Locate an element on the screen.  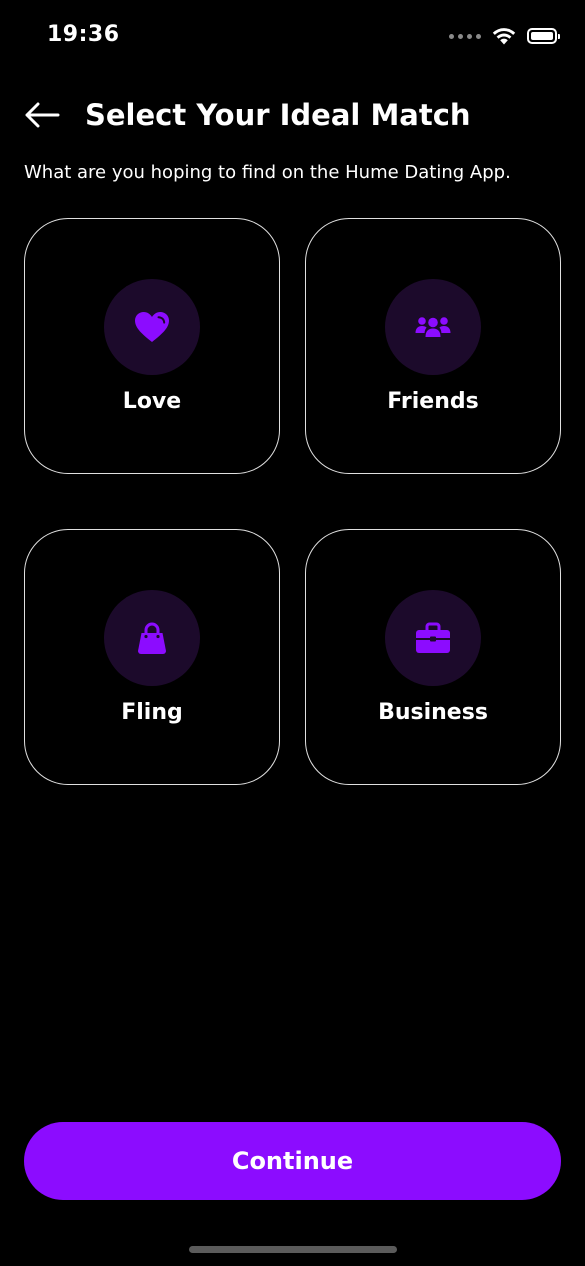
continue-button: Continue is located at coordinates (292, 1161).